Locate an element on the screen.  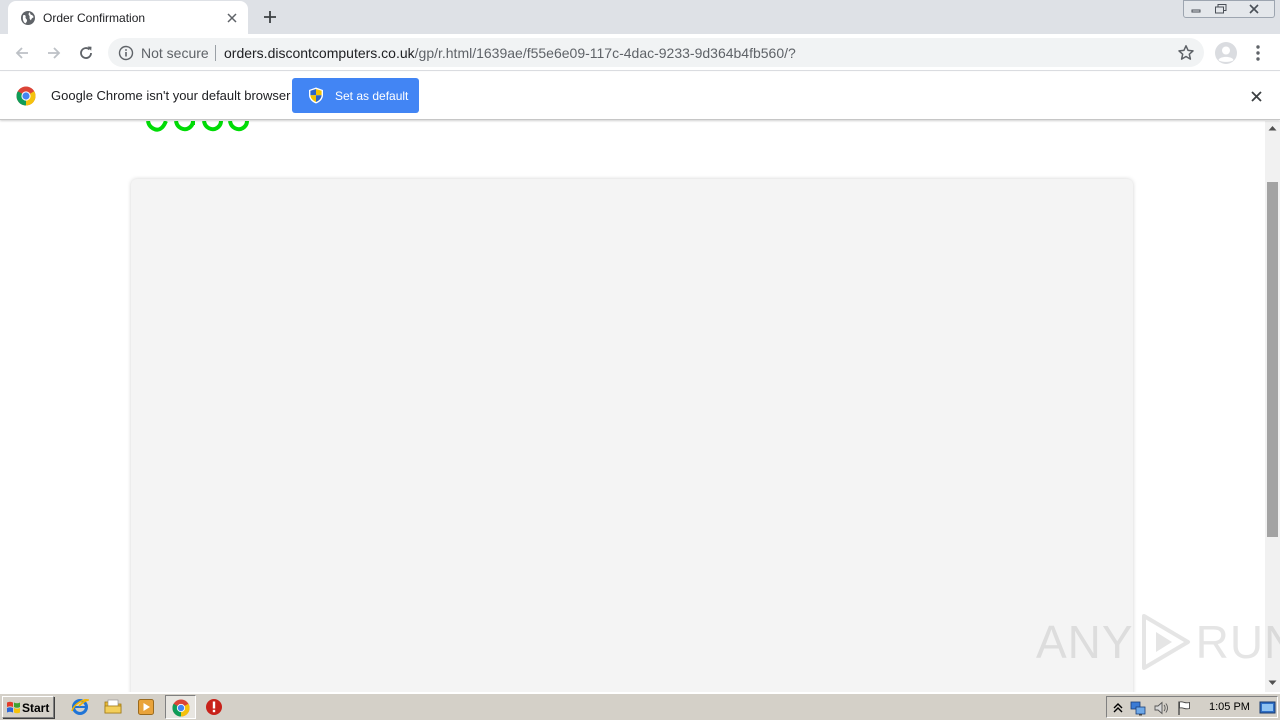
anyrun-watermark: ANY RUN is located at coordinates (1158, 642).